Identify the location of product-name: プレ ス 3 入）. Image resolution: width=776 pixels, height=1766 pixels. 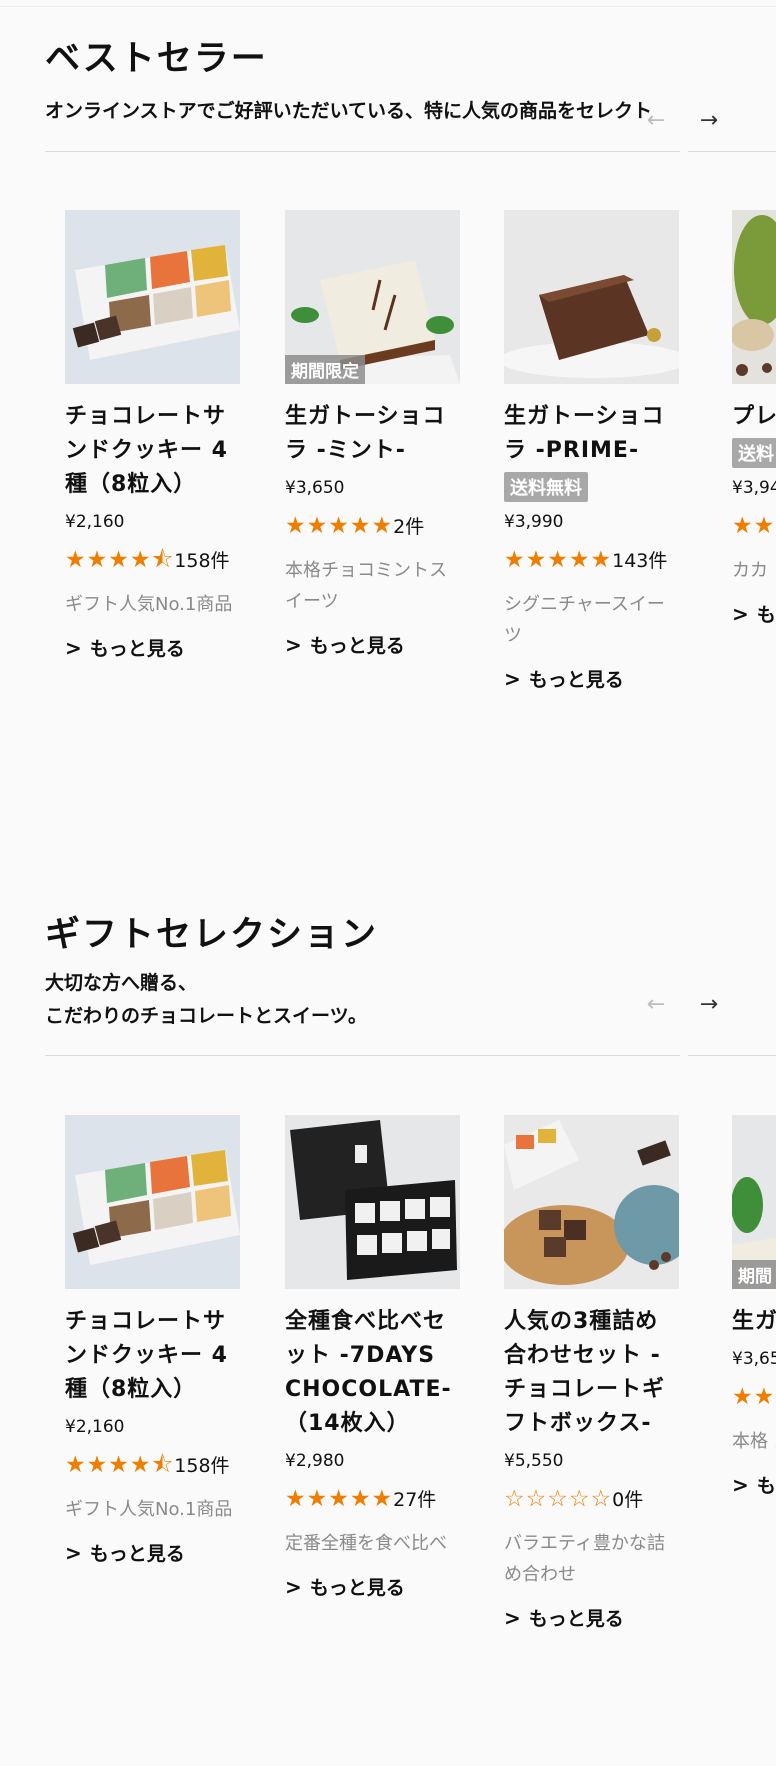
(754, 417).